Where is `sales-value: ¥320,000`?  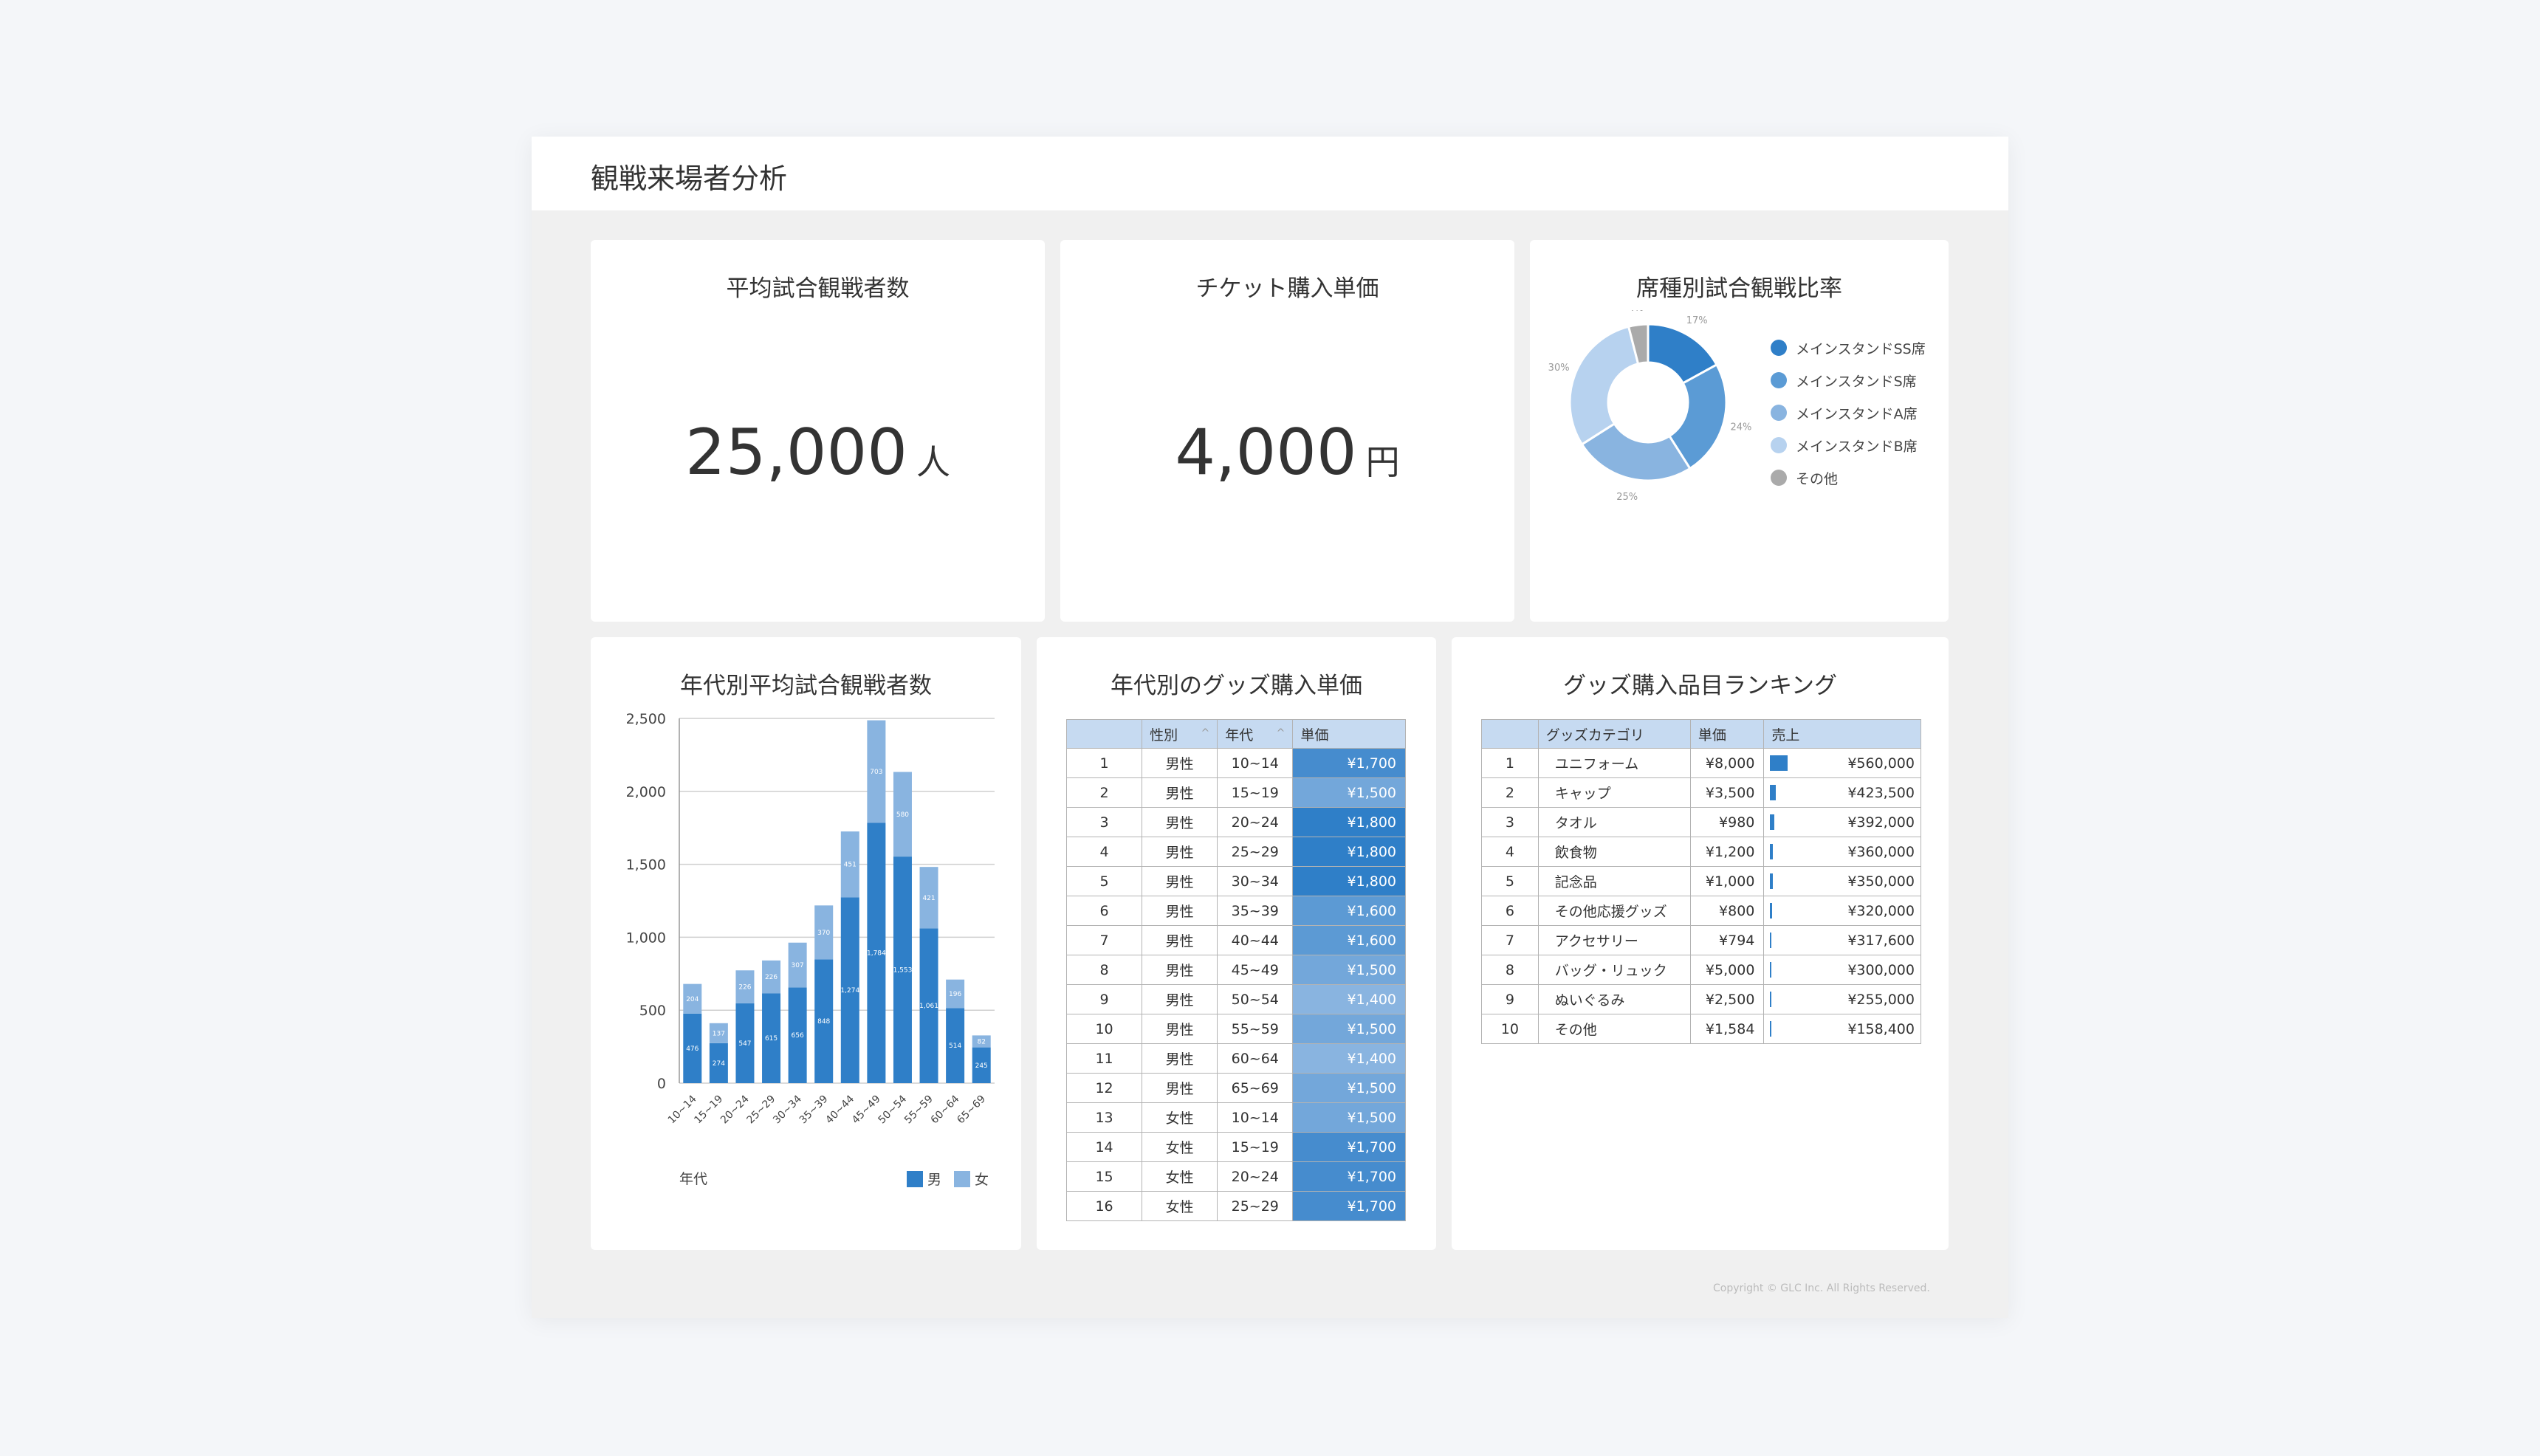 sales-value: ¥320,000 is located at coordinates (1881, 911).